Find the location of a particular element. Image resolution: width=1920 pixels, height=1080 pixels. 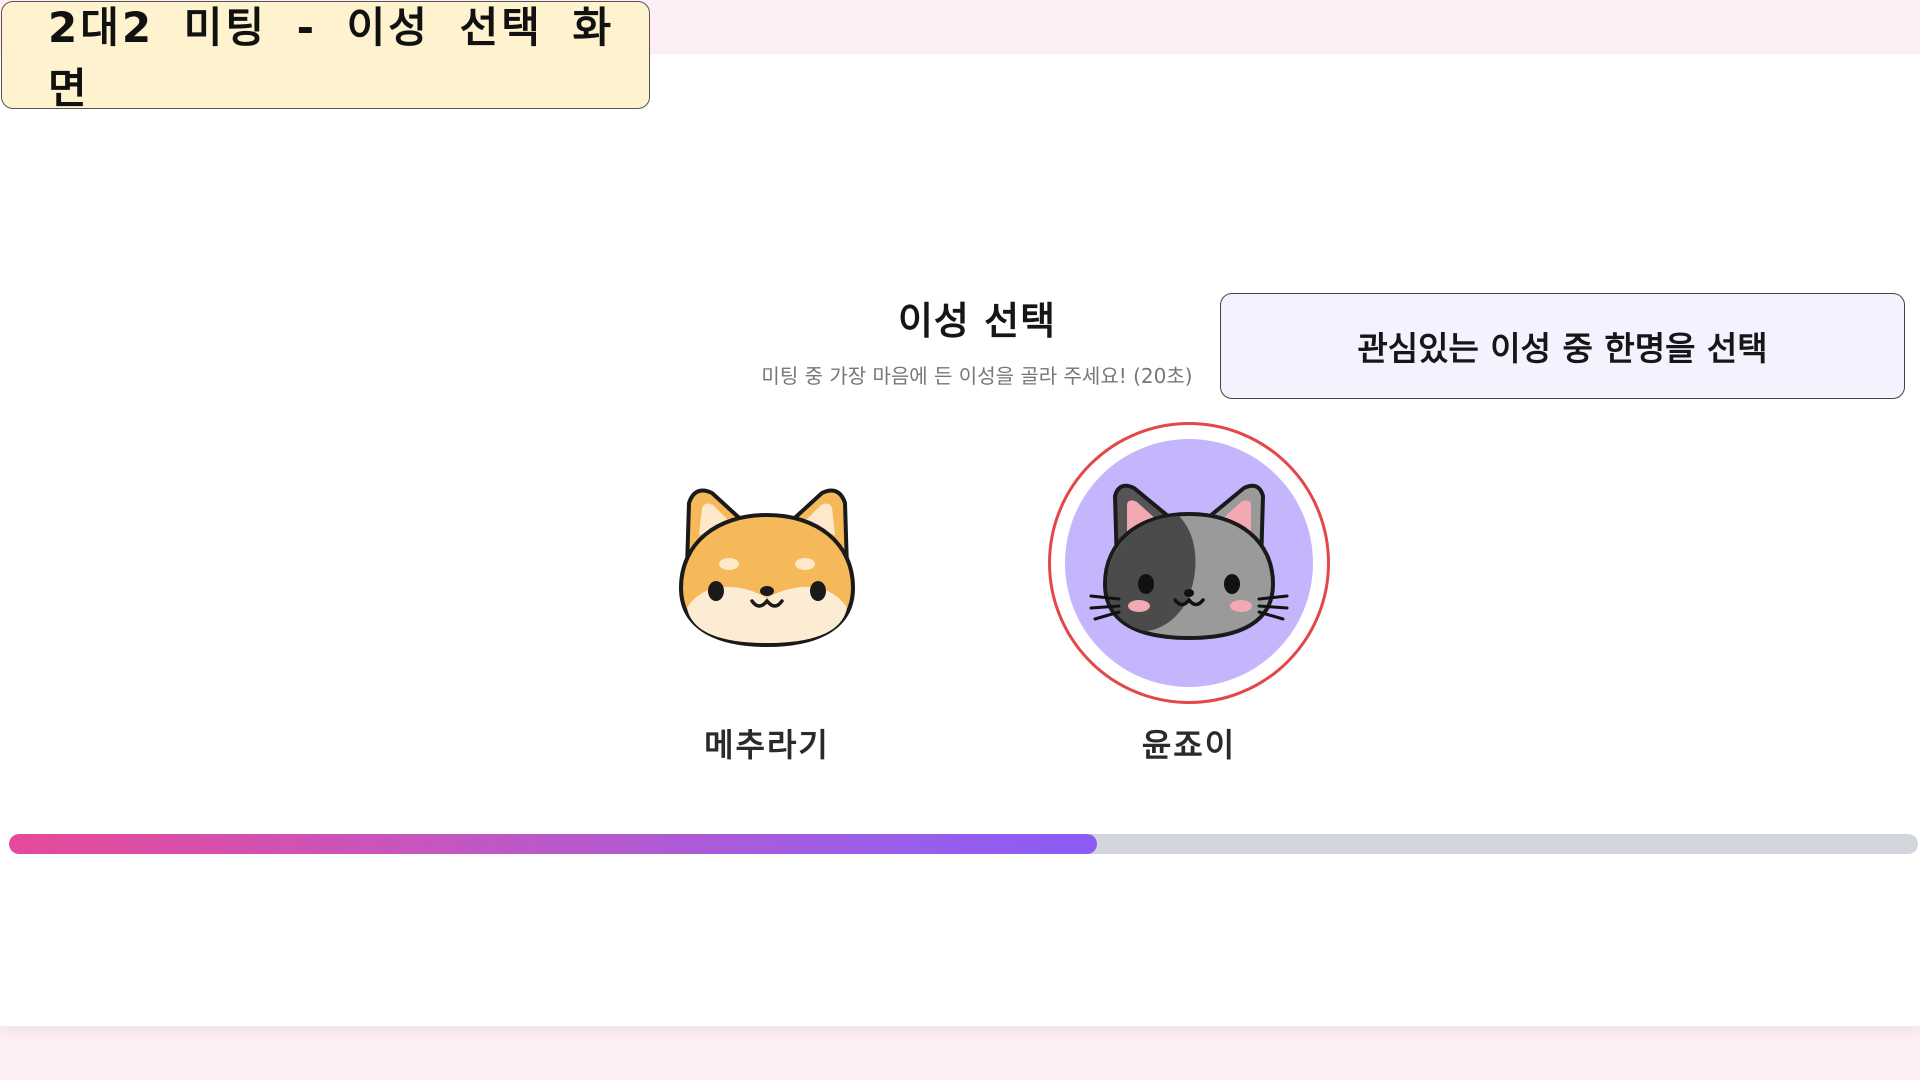

candidate-card-2: 윤죠이 is located at coordinates (1189, 594).